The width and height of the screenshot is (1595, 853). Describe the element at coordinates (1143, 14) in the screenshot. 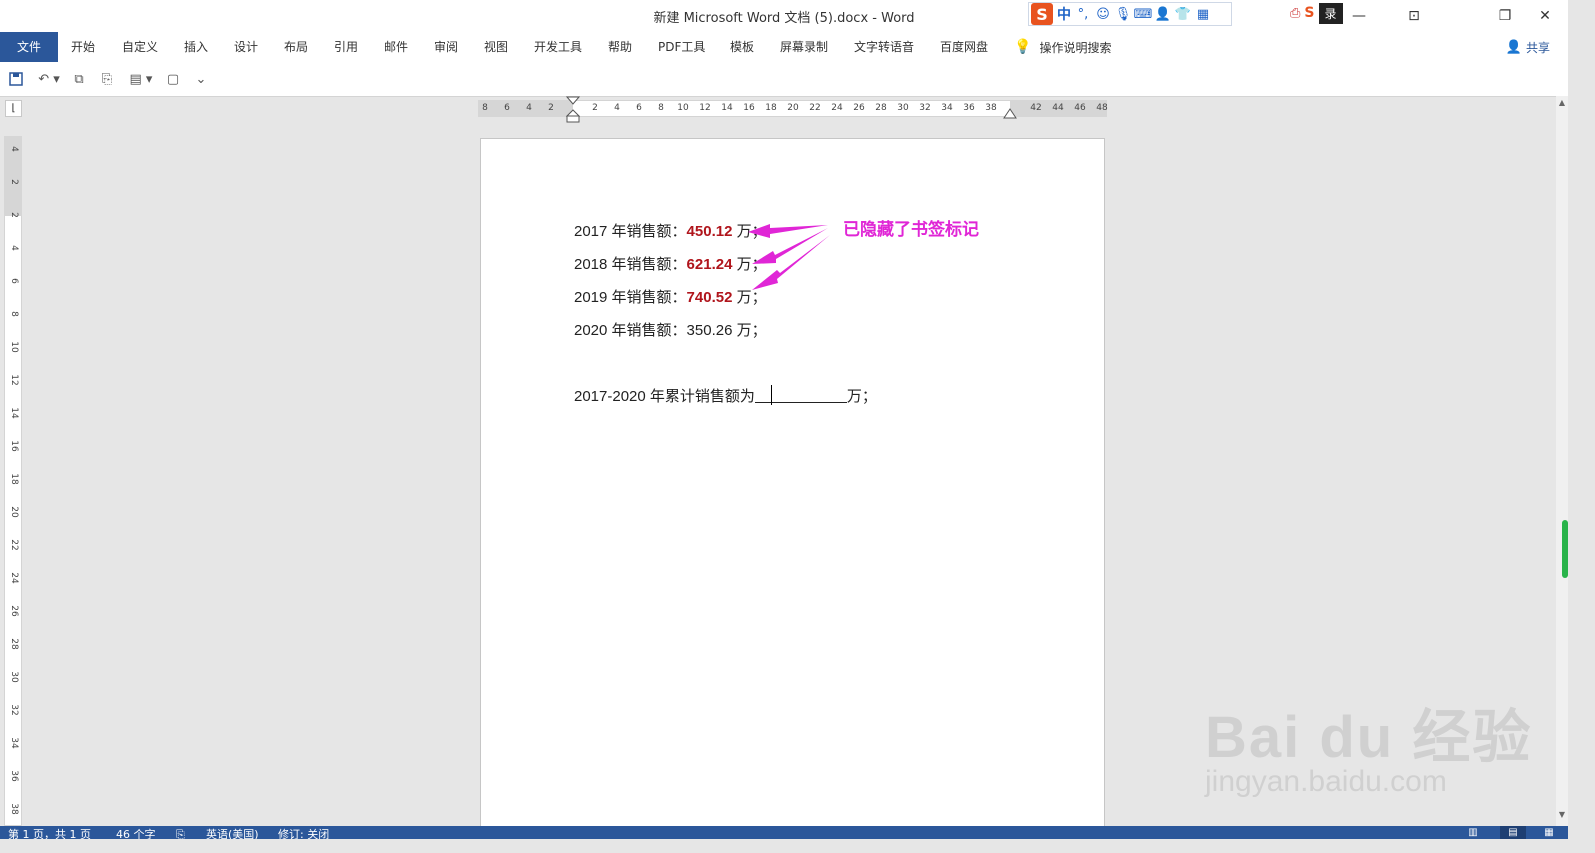

I see `keyboard-icon: ⌨` at that location.